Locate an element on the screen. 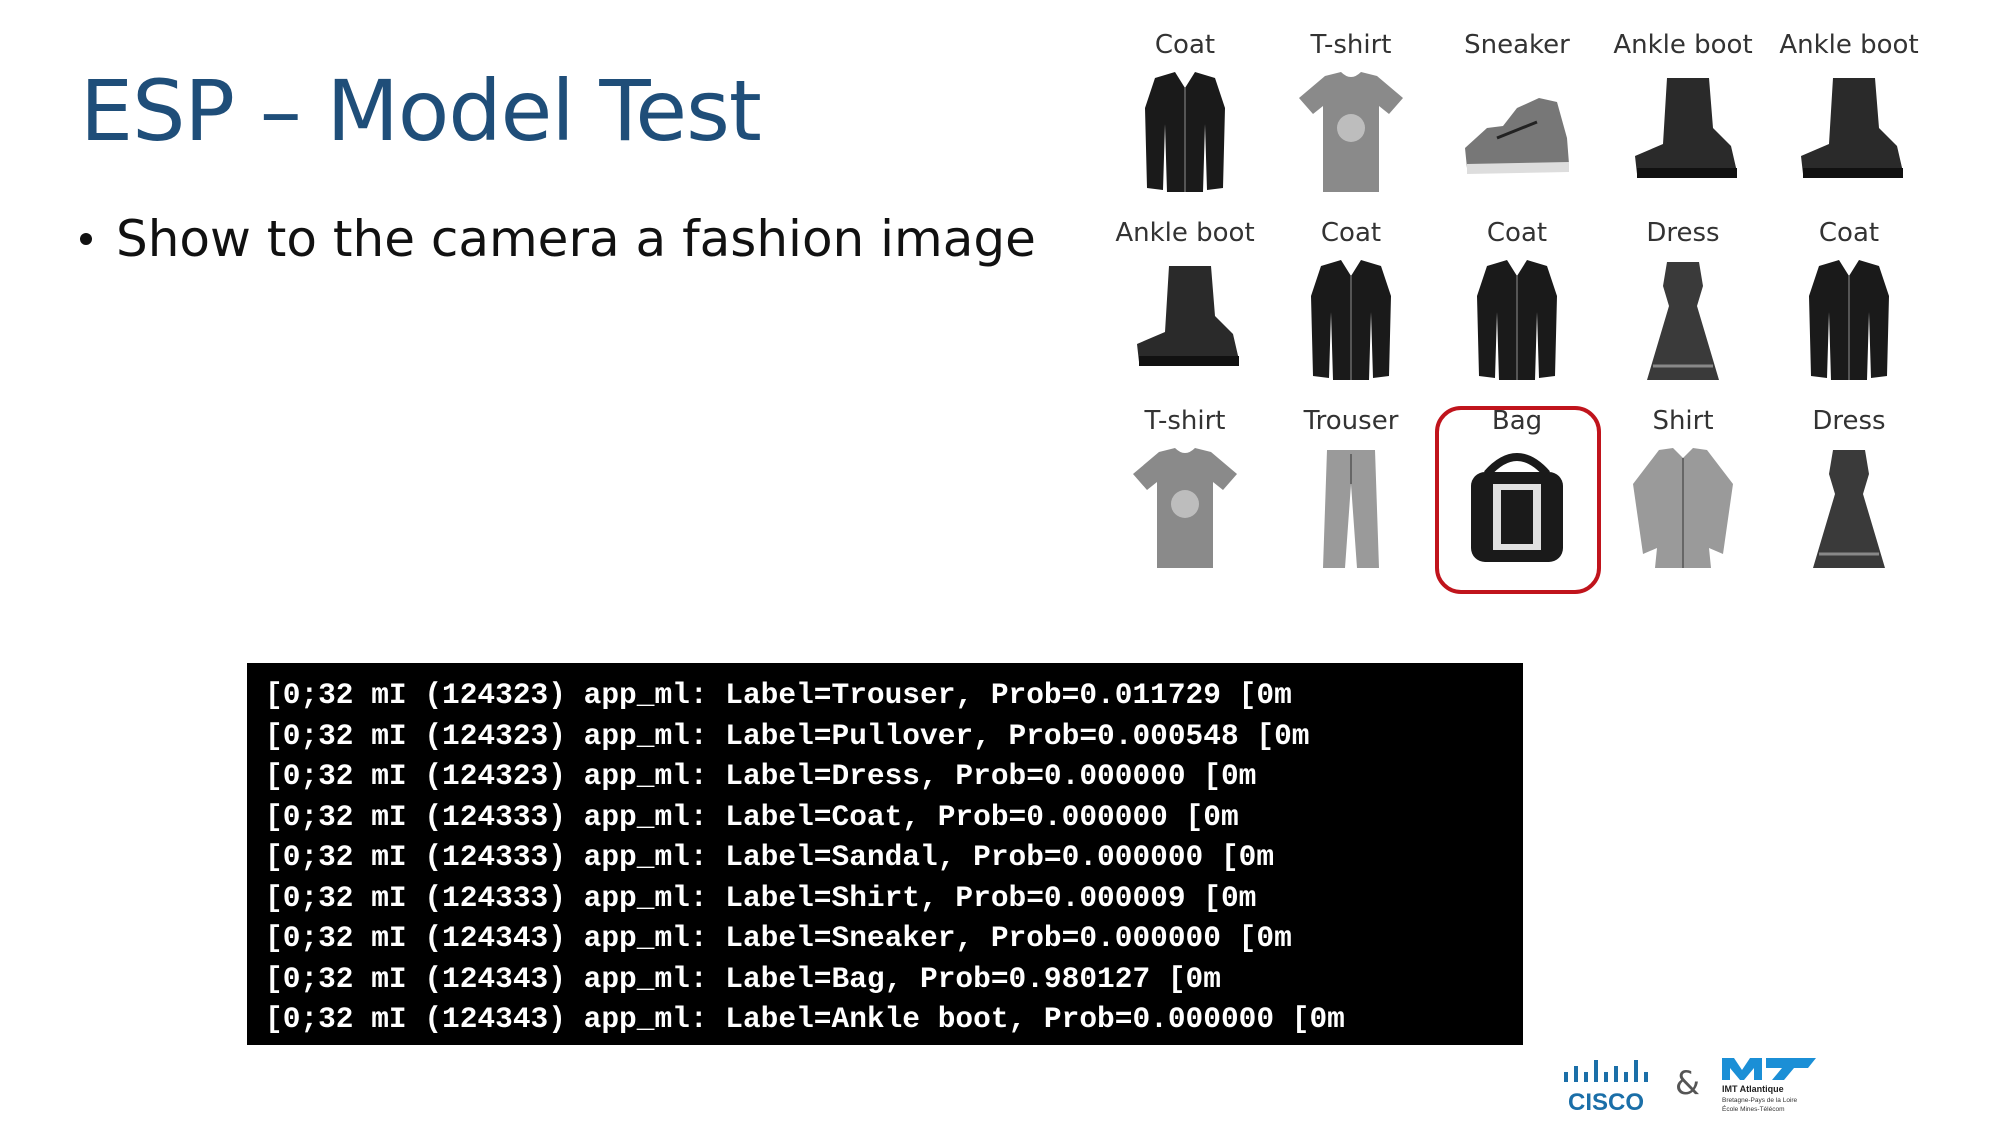 The image size is (2000, 1125). imt-sub2: École Mines-Télécom is located at coordinates (1753, 1108).